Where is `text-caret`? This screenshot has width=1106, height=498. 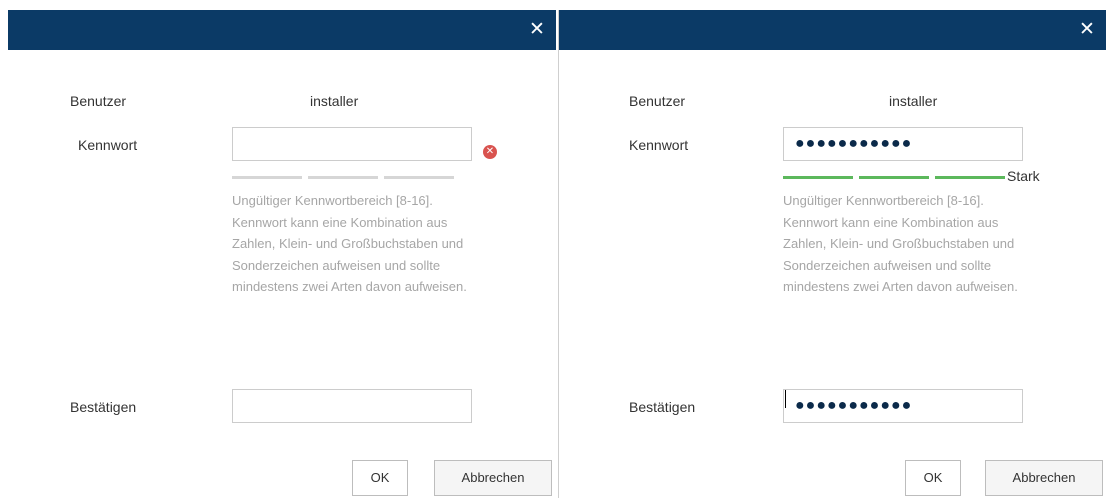
text-caret is located at coordinates (785, 399).